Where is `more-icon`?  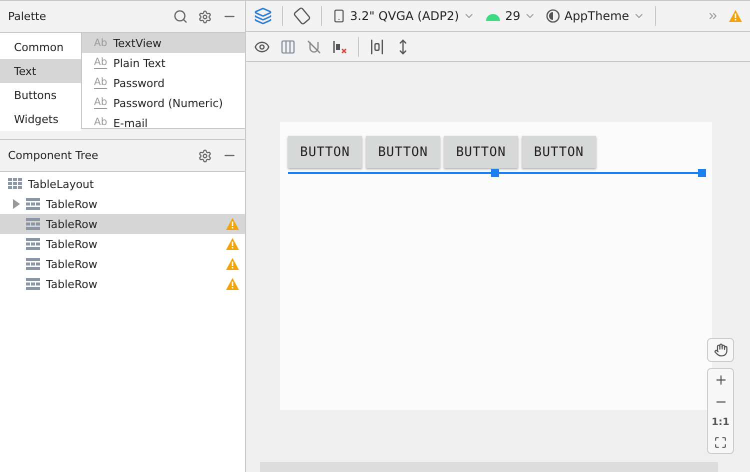
more-icon is located at coordinates (713, 16).